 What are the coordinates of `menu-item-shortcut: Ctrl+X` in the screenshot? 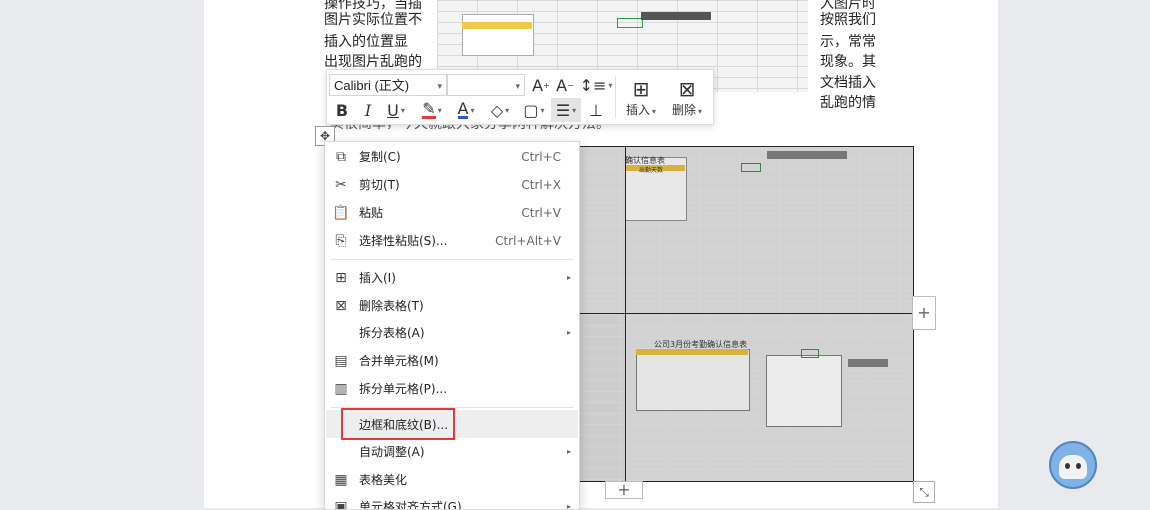 It's located at (541, 185).